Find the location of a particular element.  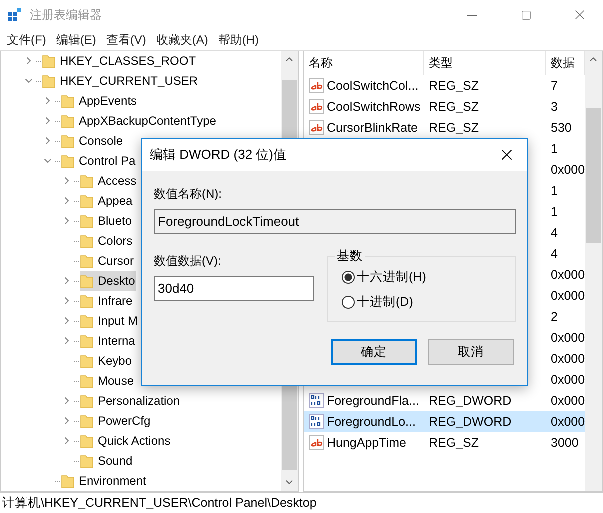

minimize-icon is located at coordinates (472, 15).